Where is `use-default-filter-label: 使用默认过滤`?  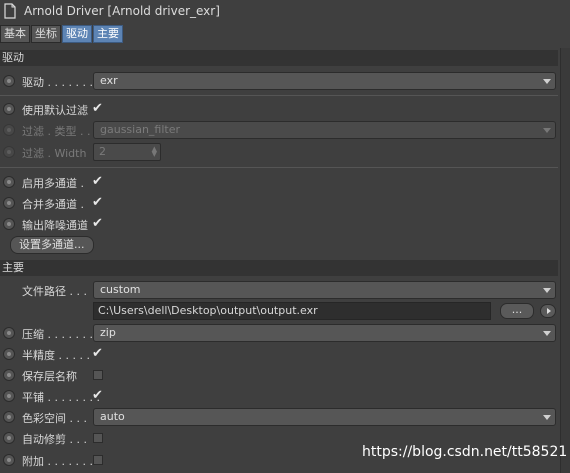
use-default-filter-label: 使用默认过滤 is located at coordinates (55, 110).